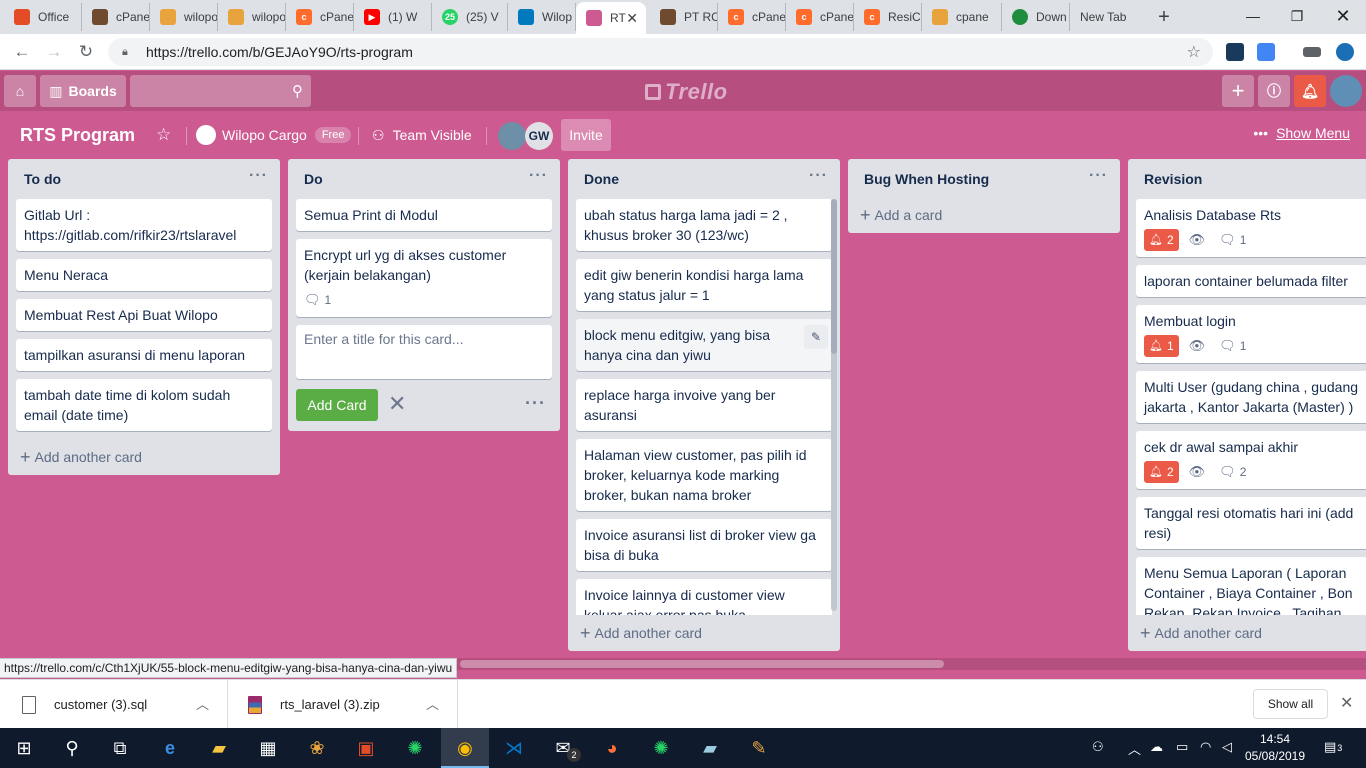 Image resolution: width=1366 pixels, height=768 pixels. What do you see at coordinates (170, 748) in the screenshot?
I see `edge-icon: e` at bounding box center [170, 748].